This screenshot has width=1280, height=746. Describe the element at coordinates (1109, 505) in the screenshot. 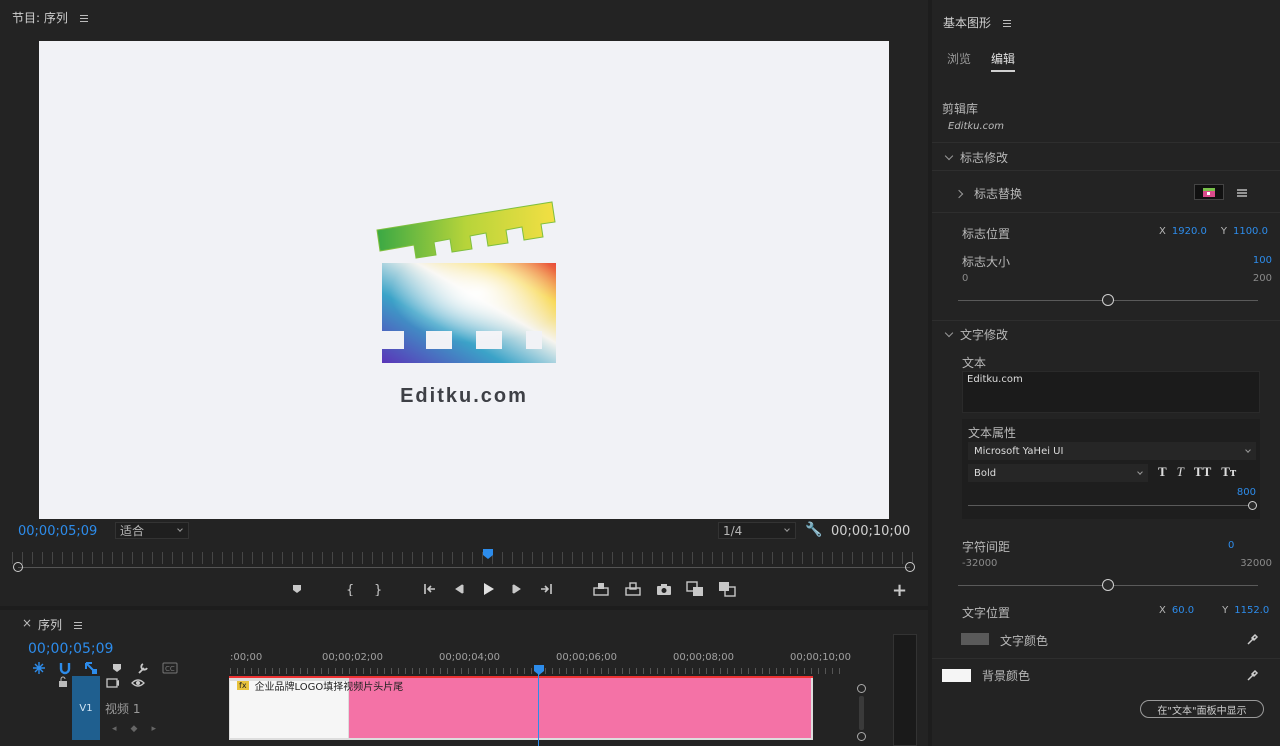

I see `font-size-slider-track` at that location.